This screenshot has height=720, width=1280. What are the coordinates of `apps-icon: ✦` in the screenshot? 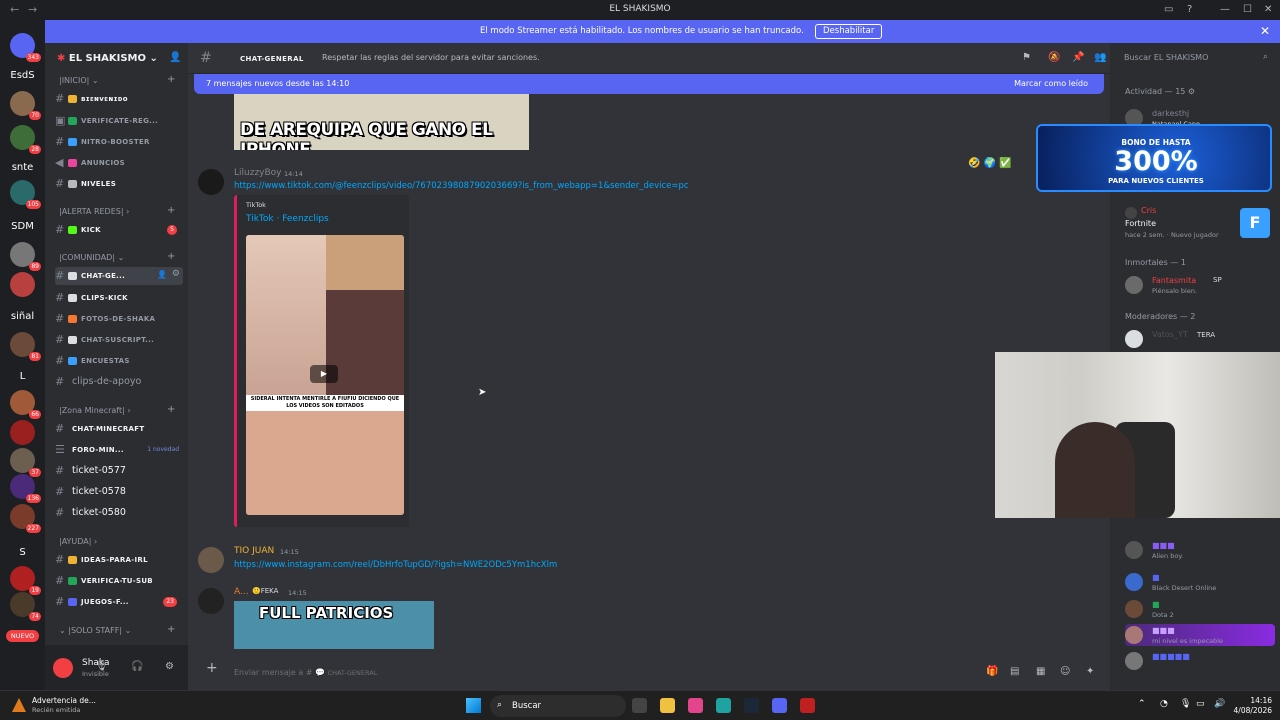 It's located at (1090, 671).